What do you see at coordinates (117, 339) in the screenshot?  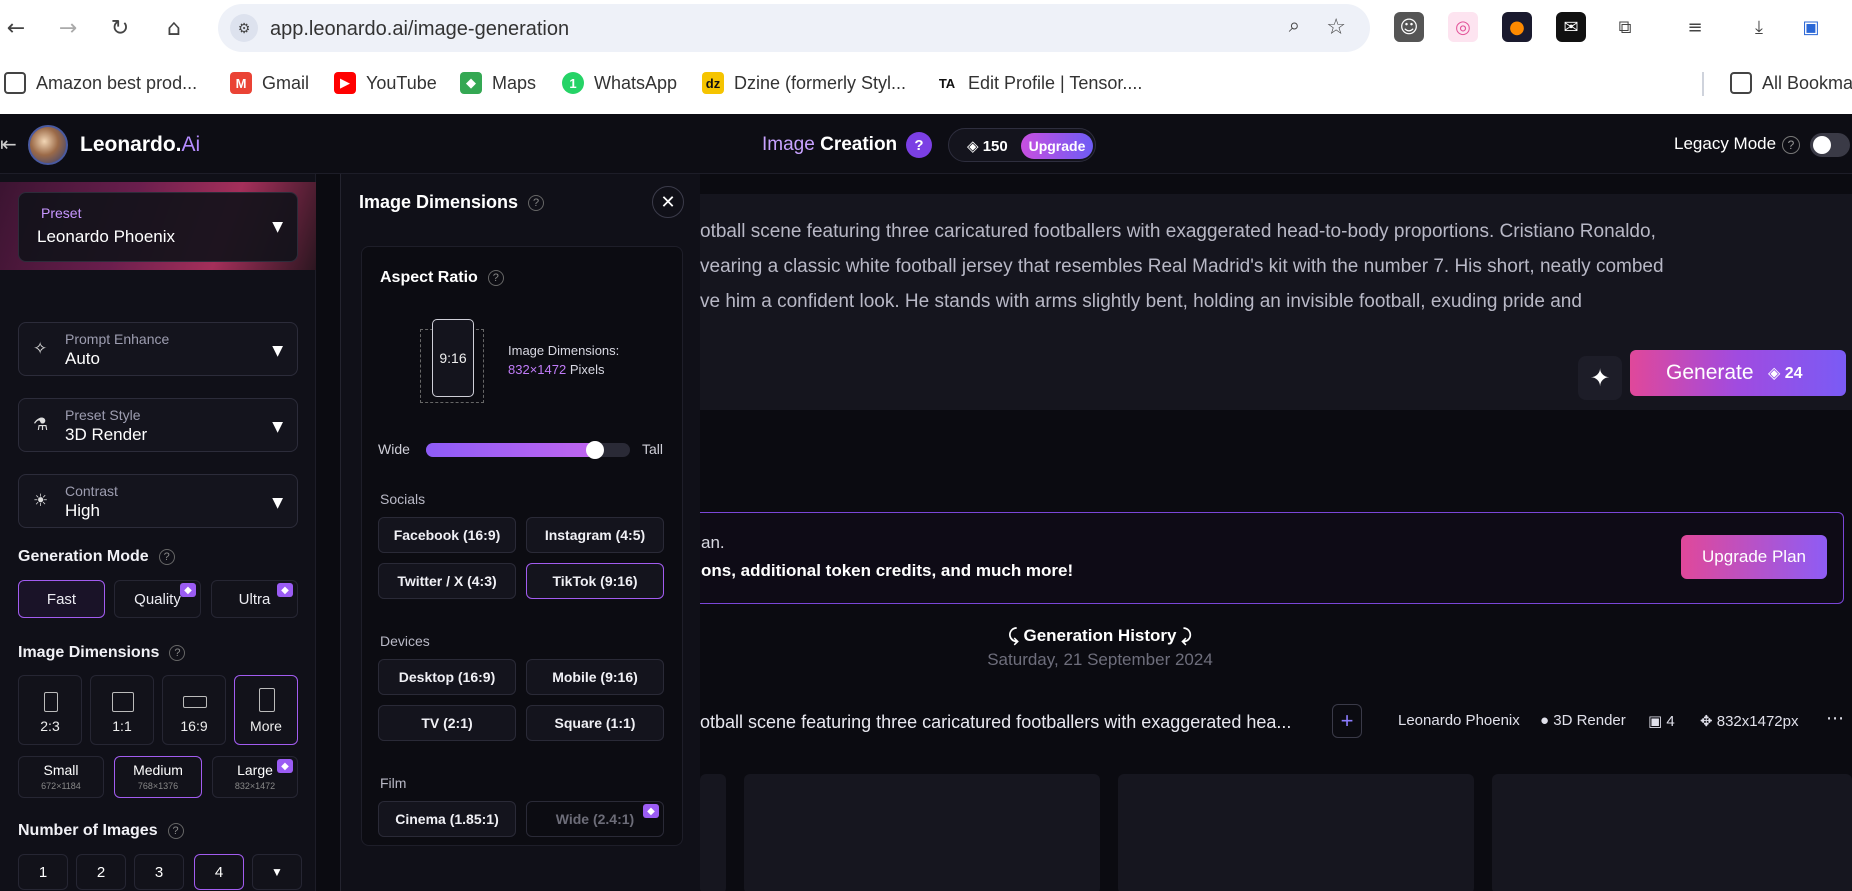 I see `prompt-enhance-label: Prompt Enhance` at bounding box center [117, 339].